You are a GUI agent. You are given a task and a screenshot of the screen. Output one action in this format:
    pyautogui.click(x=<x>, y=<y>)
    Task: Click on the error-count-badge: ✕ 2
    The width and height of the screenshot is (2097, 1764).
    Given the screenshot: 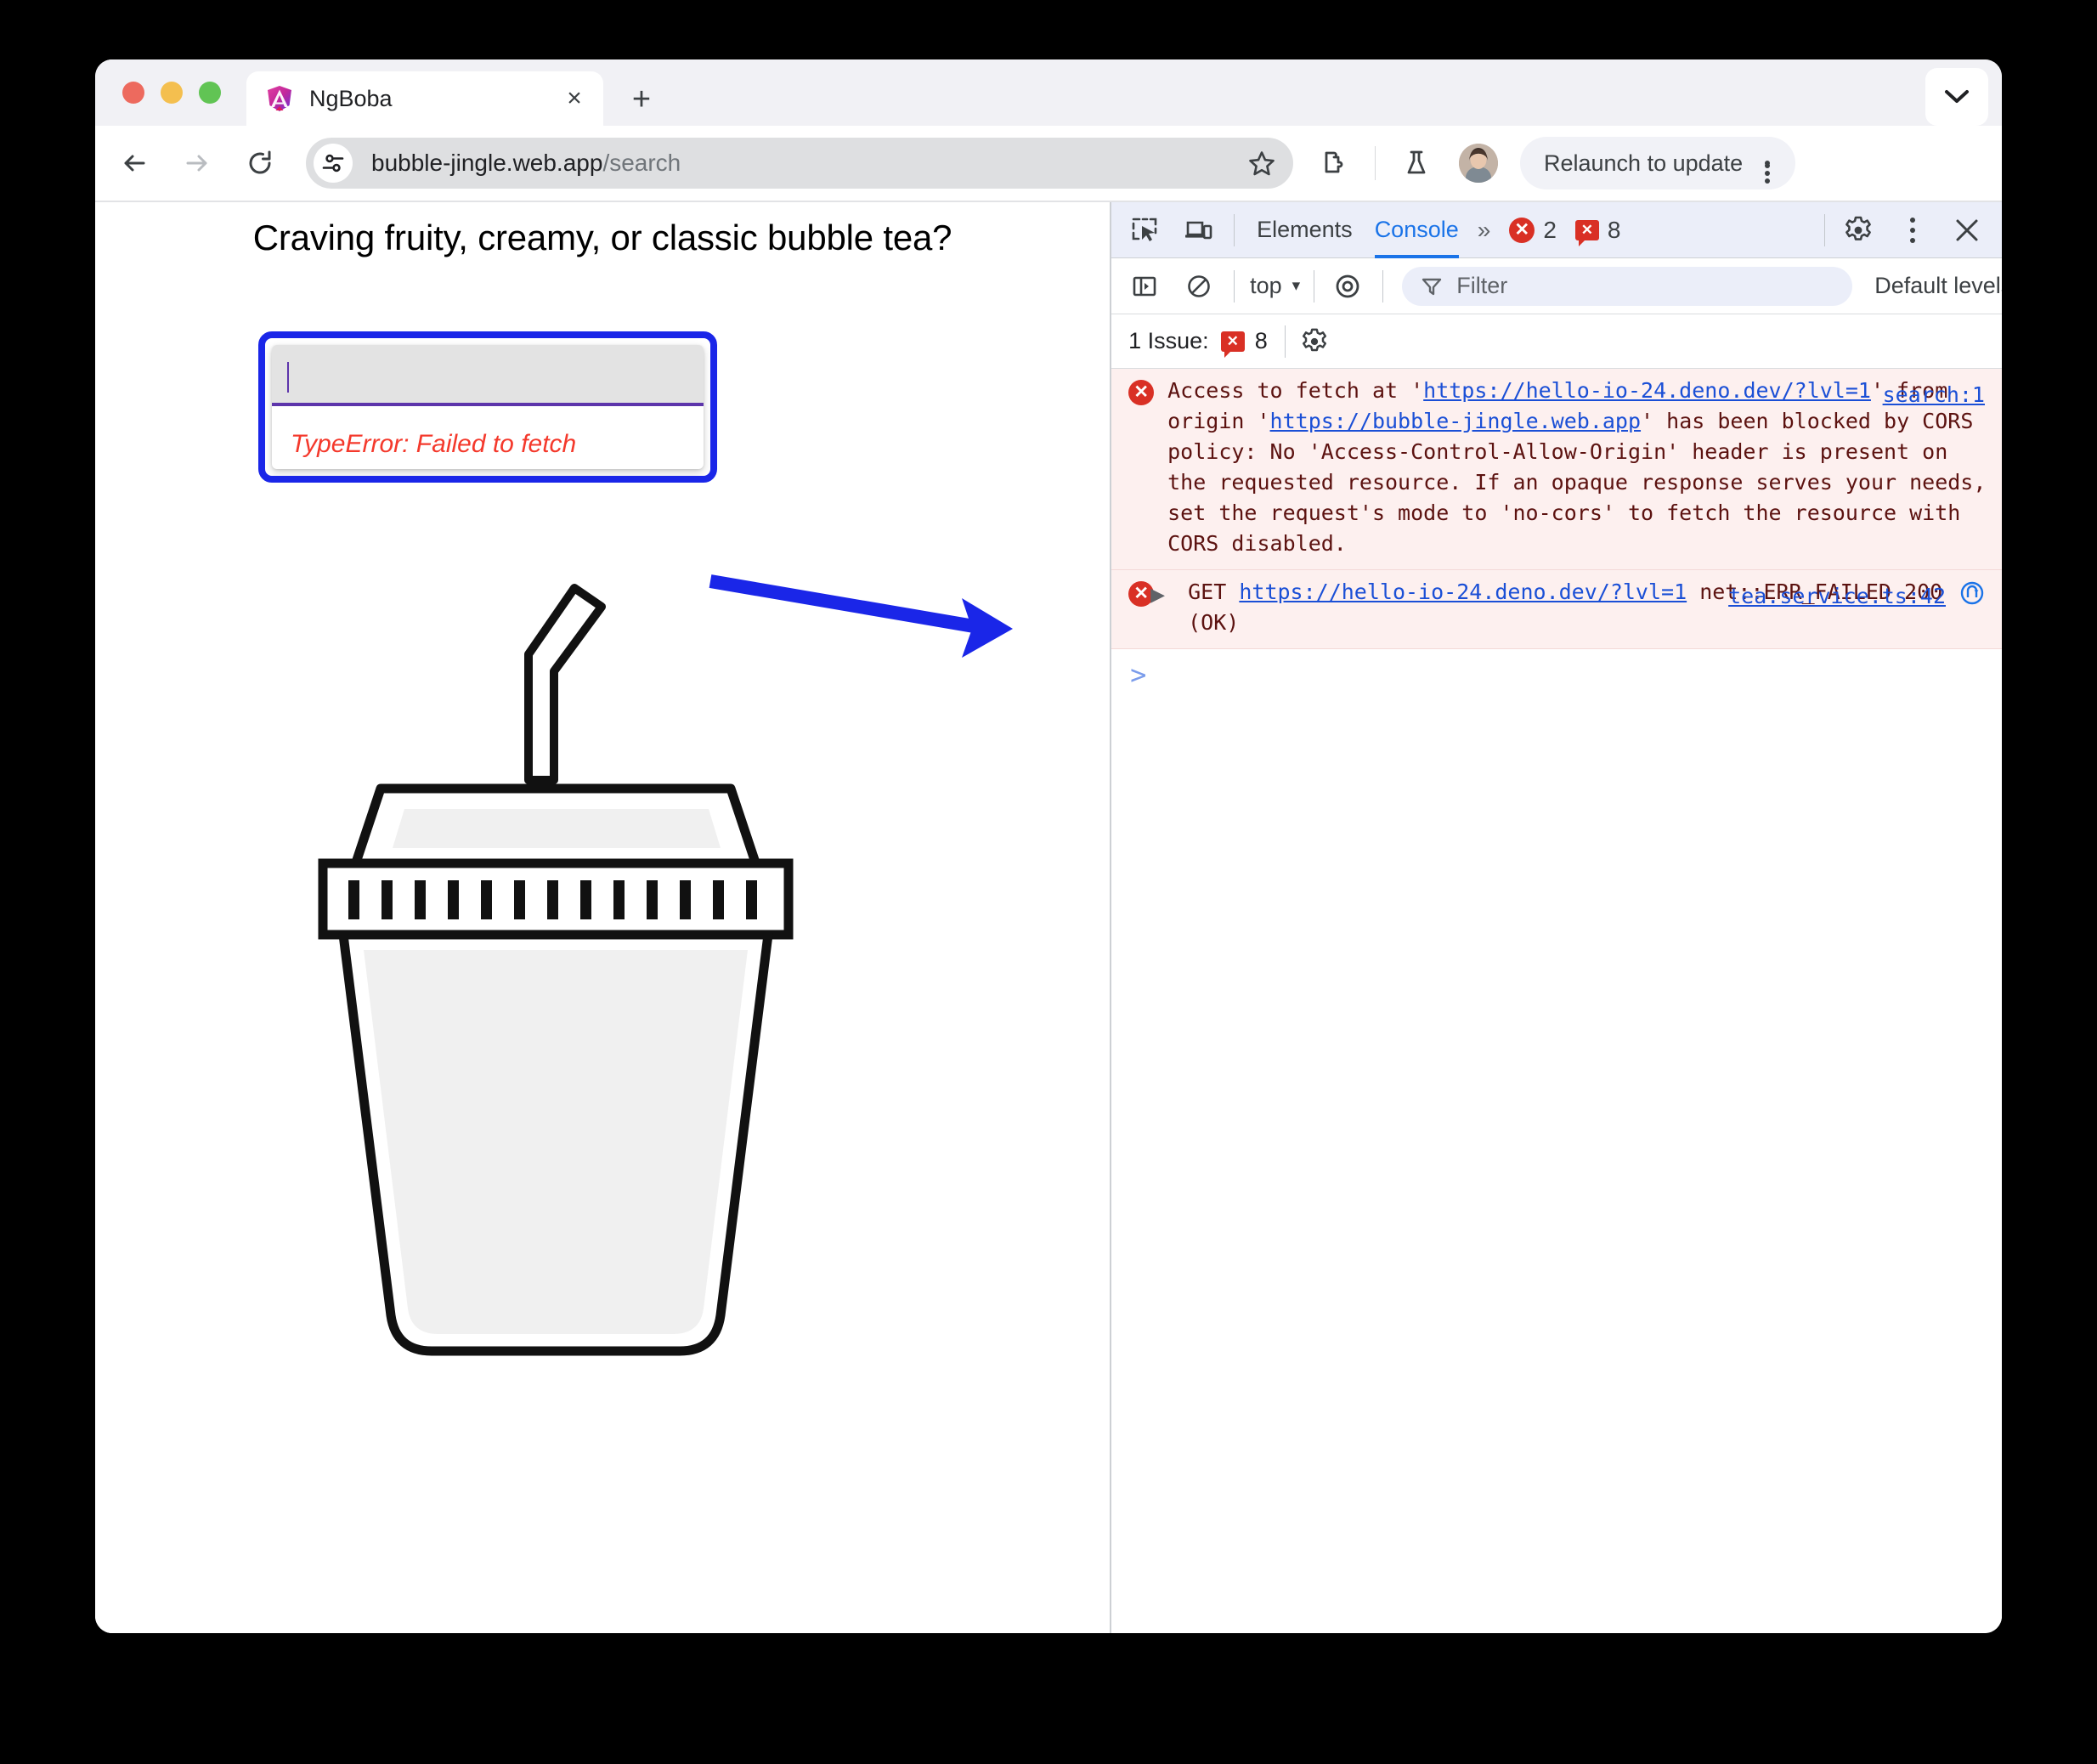 What is the action you would take?
    pyautogui.click(x=1533, y=230)
    